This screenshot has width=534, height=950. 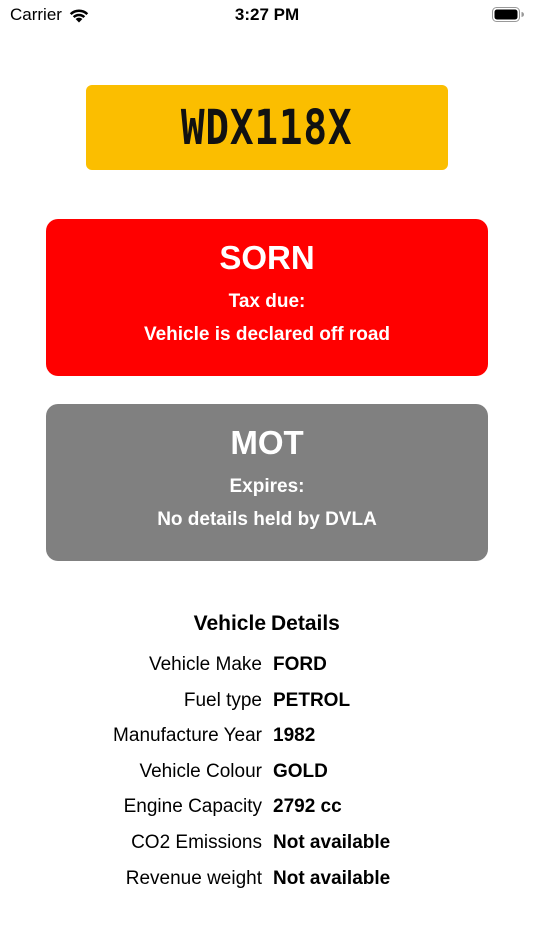 What do you see at coordinates (187, 736) in the screenshot?
I see `detail-label: Manufacture Year` at bounding box center [187, 736].